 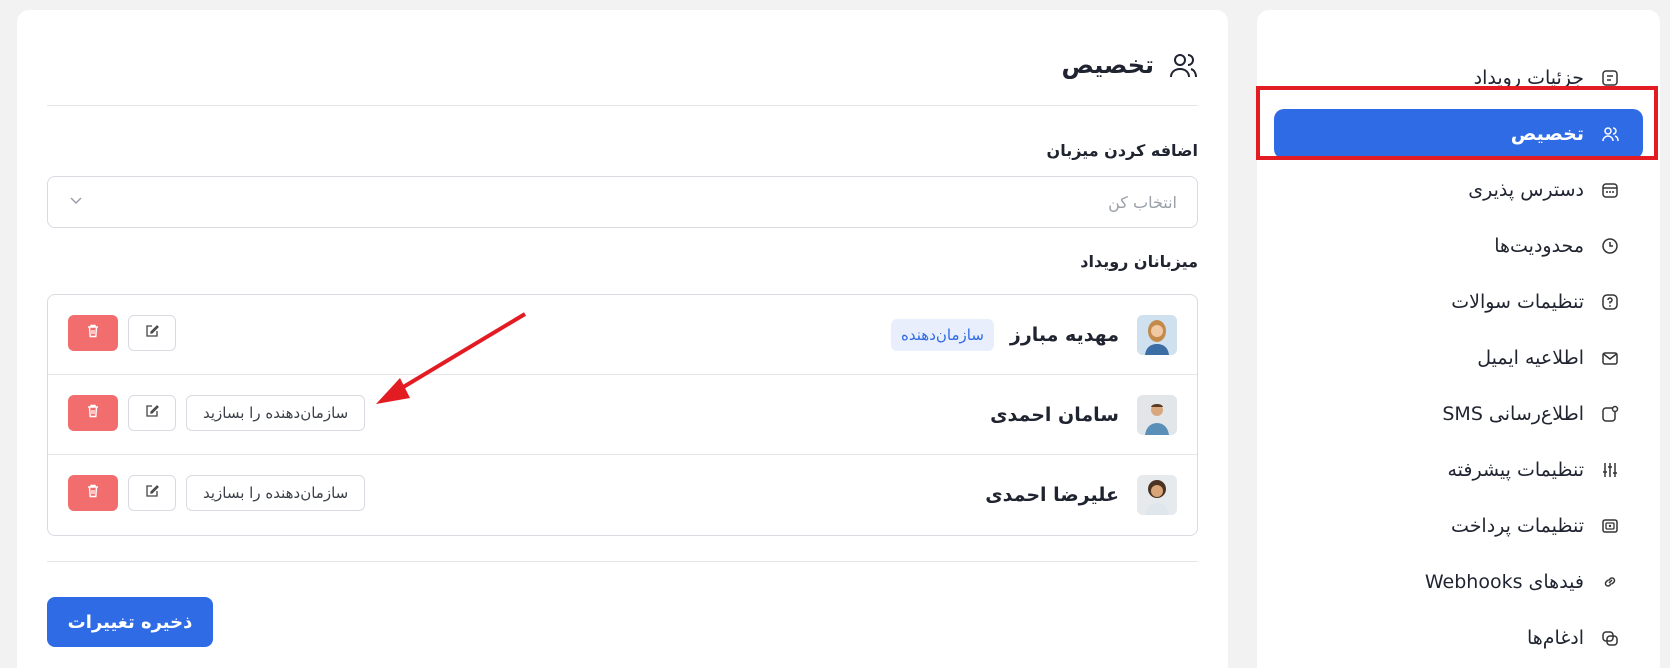 What do you see at coordinates (76, 202) in the screenshot?
I see `chevron-down-icon` at bounding box center [76, 202].